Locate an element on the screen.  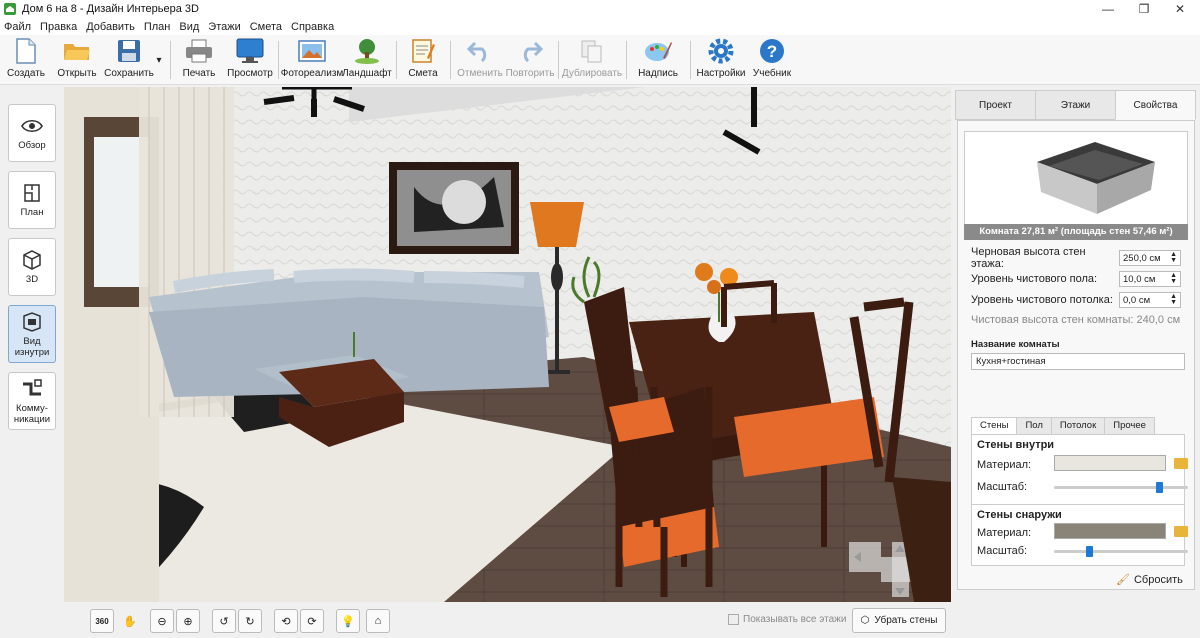
duplicate-button: Дублировать is located at coordinates (592, 60).